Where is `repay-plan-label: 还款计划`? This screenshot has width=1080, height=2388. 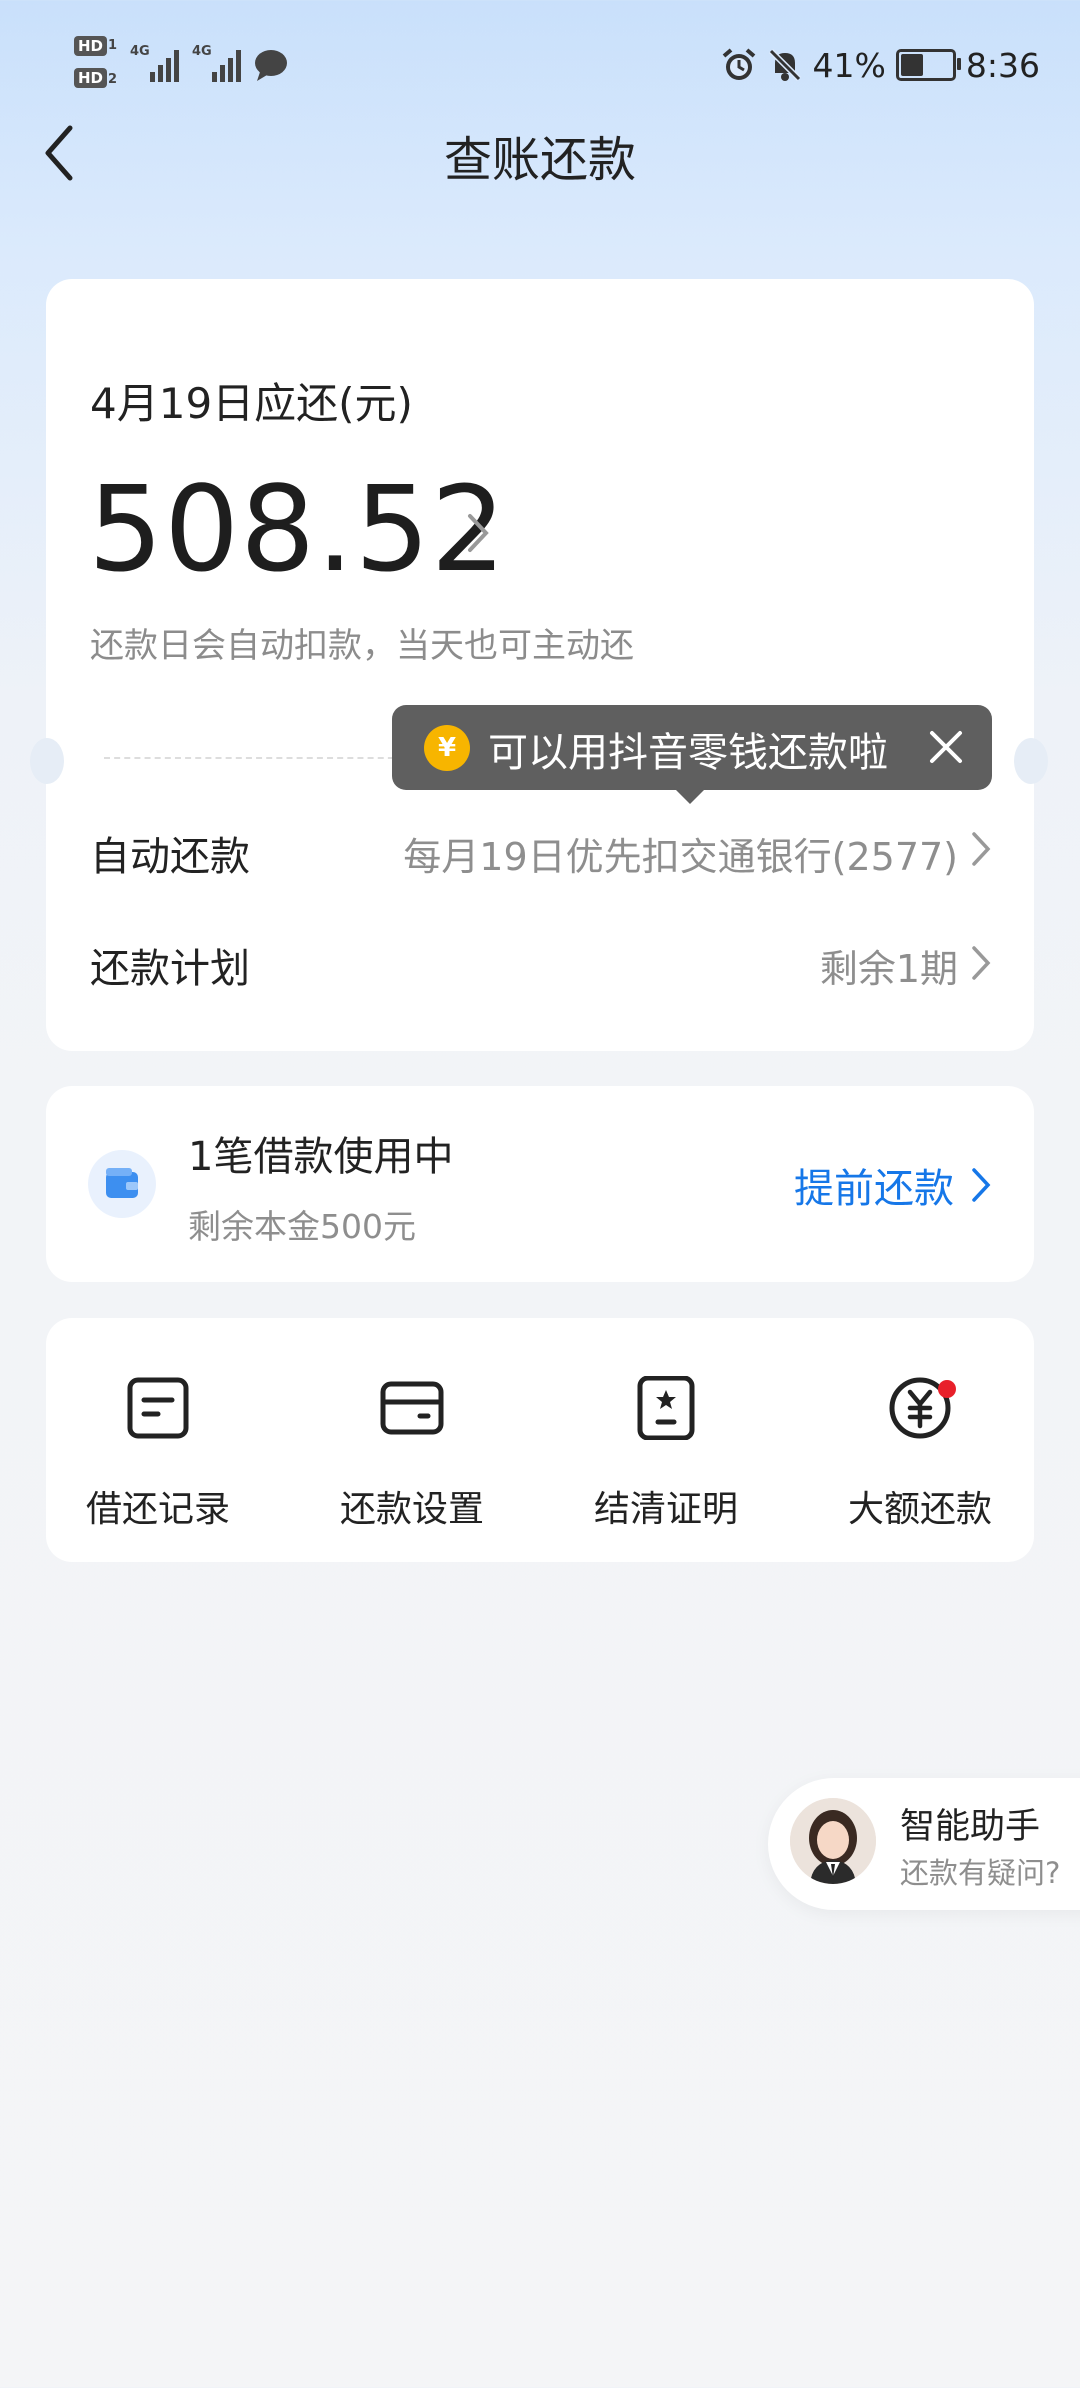 repay-plan-label: 还款计划 is located at coordinates (170, 969).